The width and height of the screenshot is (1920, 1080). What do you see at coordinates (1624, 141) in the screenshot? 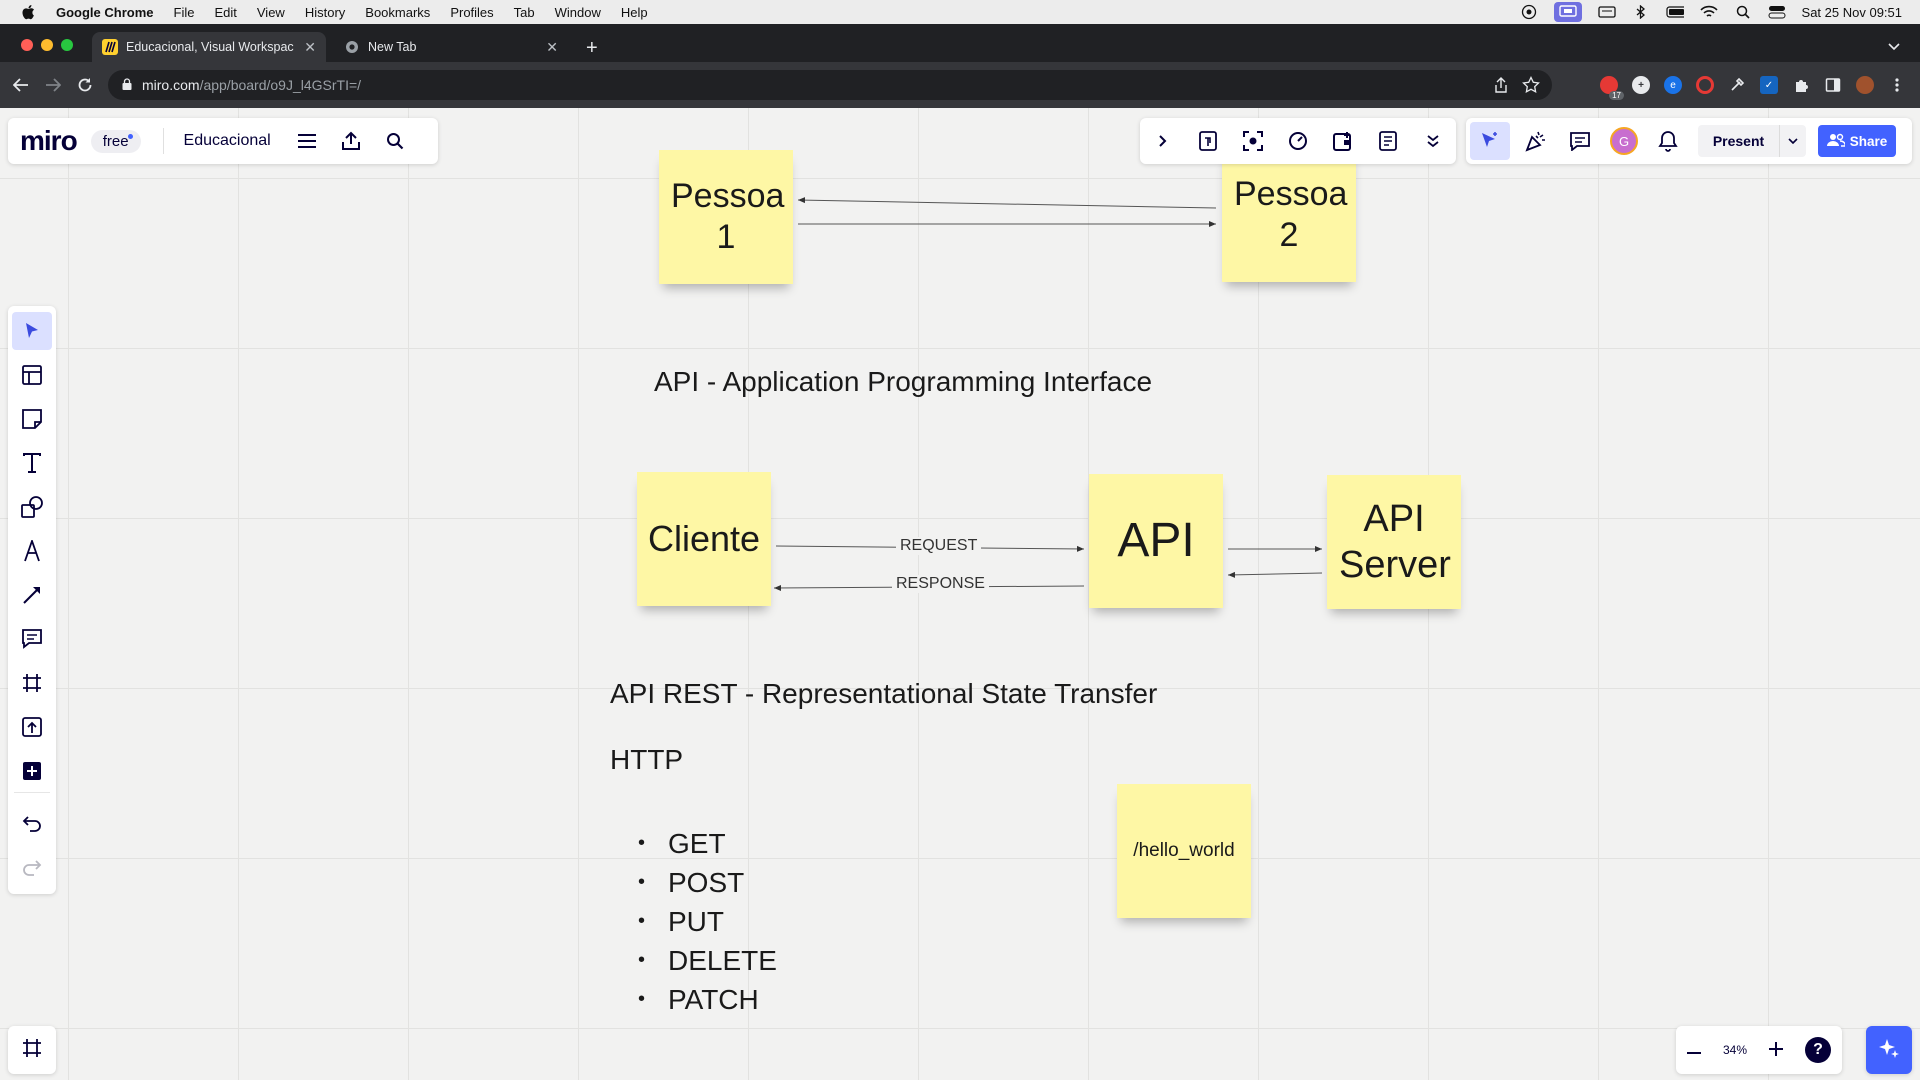
I see `user-avatar: G` at bounding box center [1624, 141].